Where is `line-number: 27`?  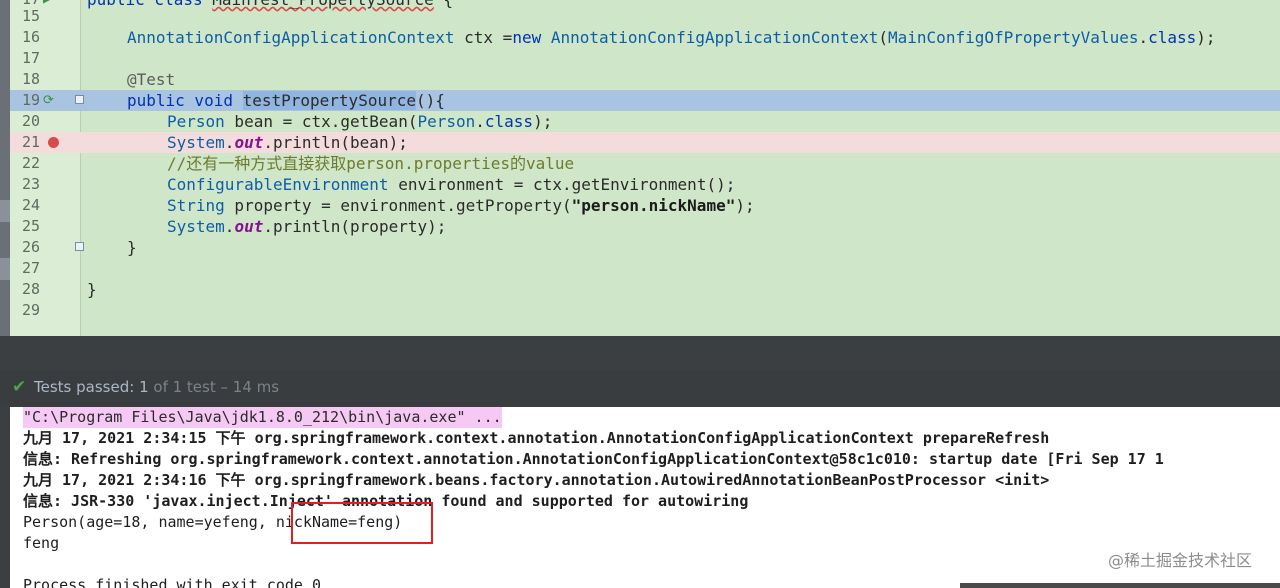
line-number: 27 is located at coordinates (30, 268).